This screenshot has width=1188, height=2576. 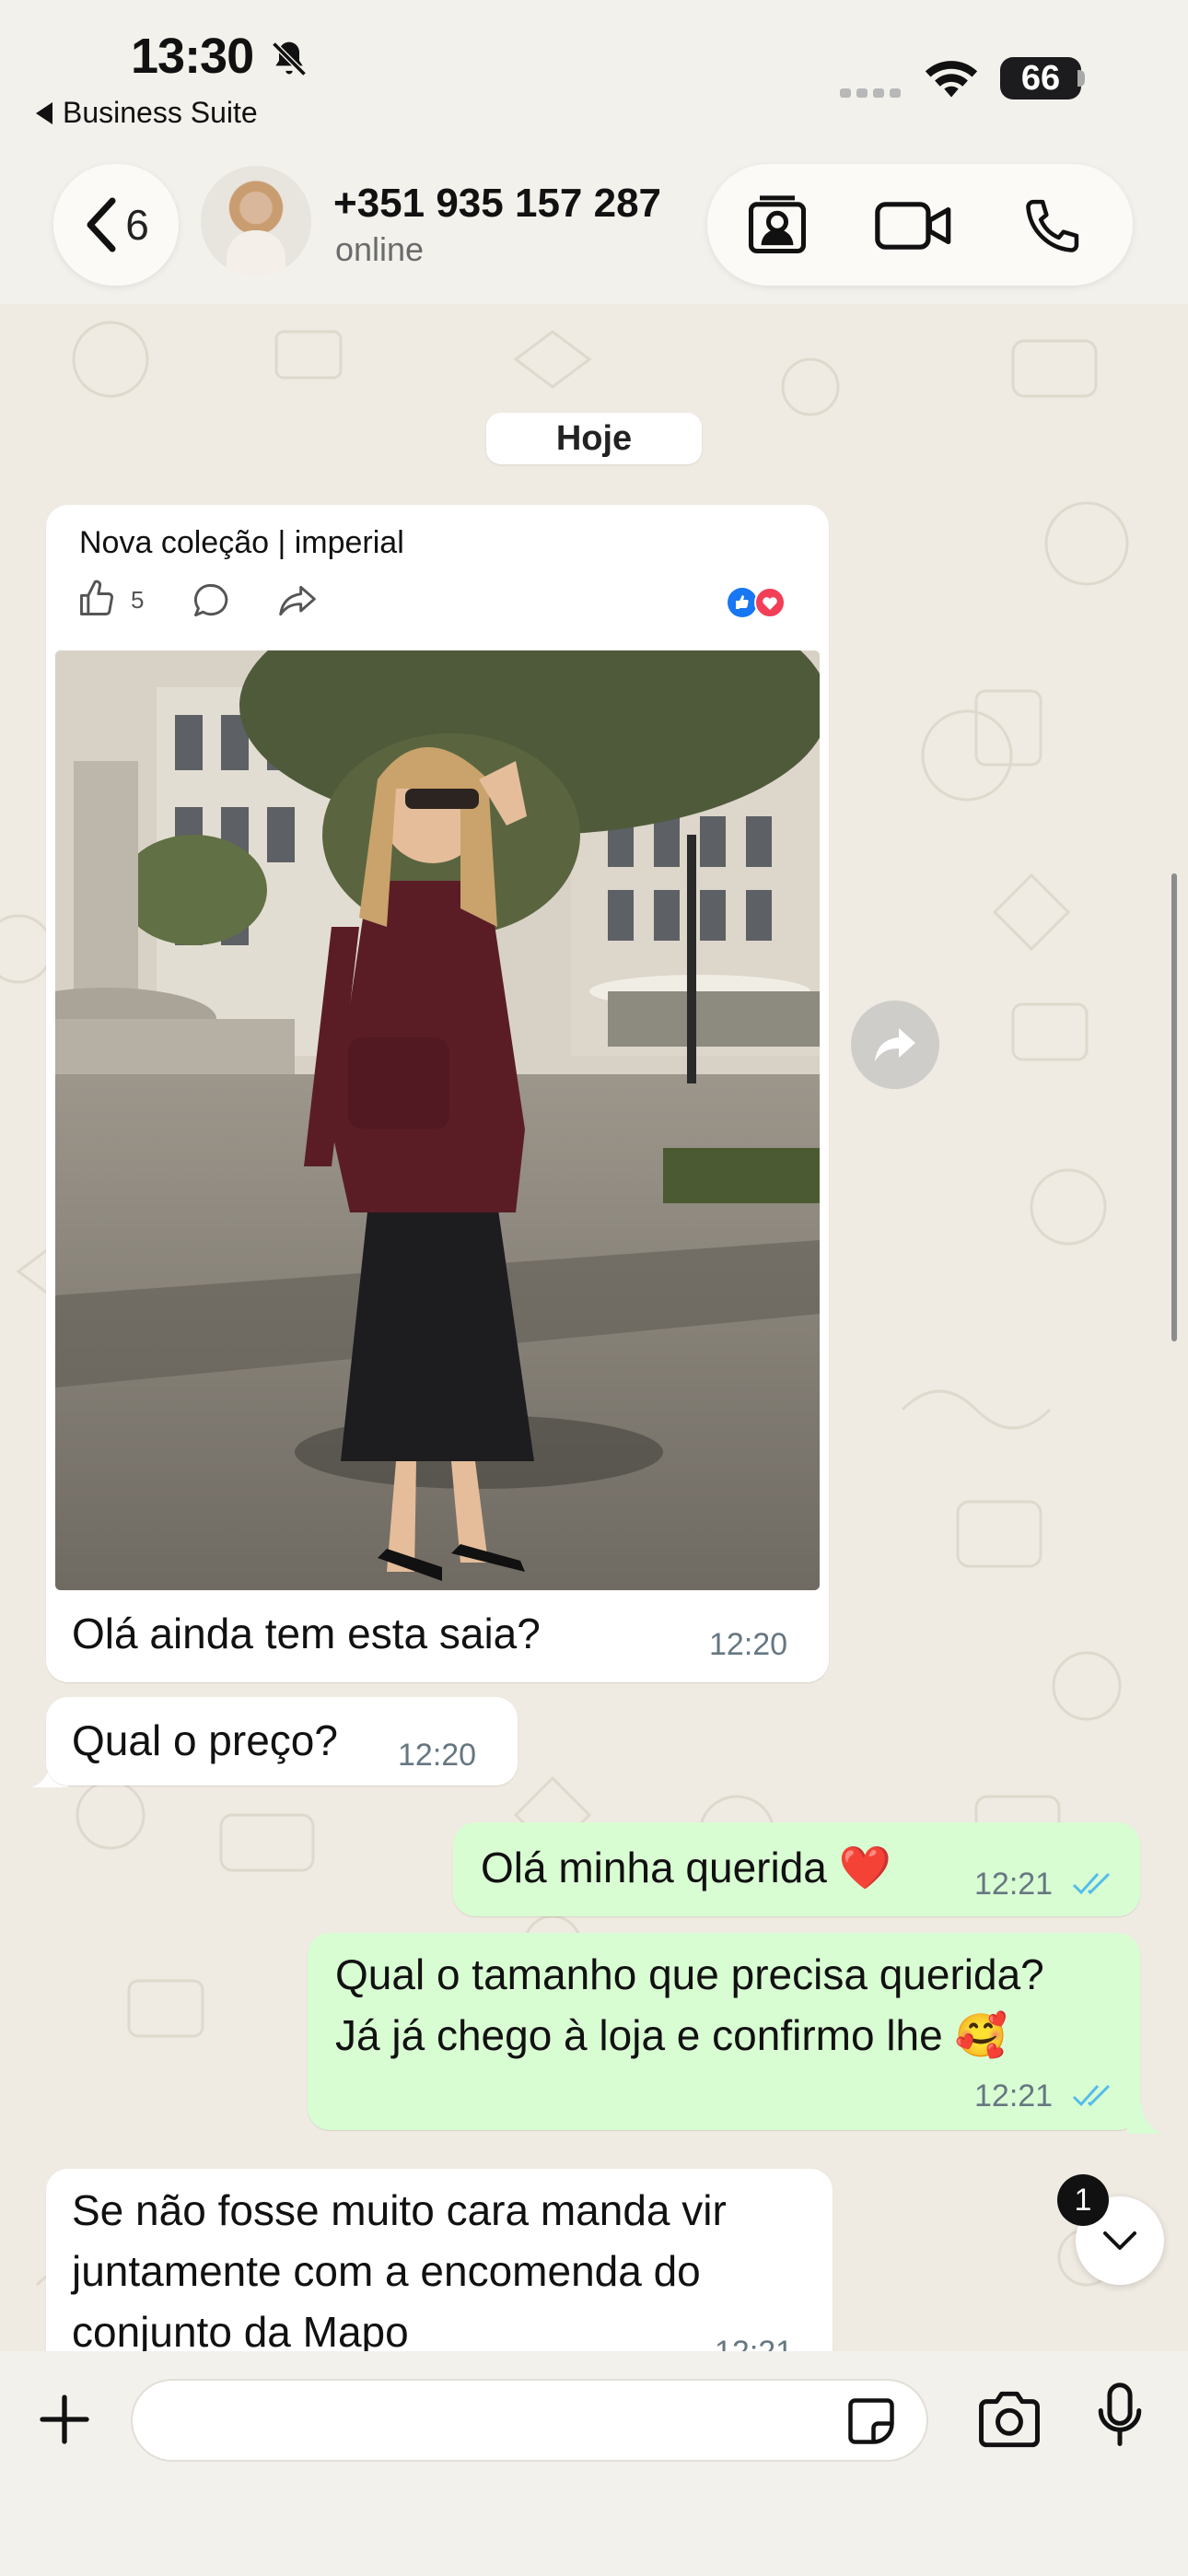 I want to click on chevron-down-icon, so click(x=1119, y=2240).